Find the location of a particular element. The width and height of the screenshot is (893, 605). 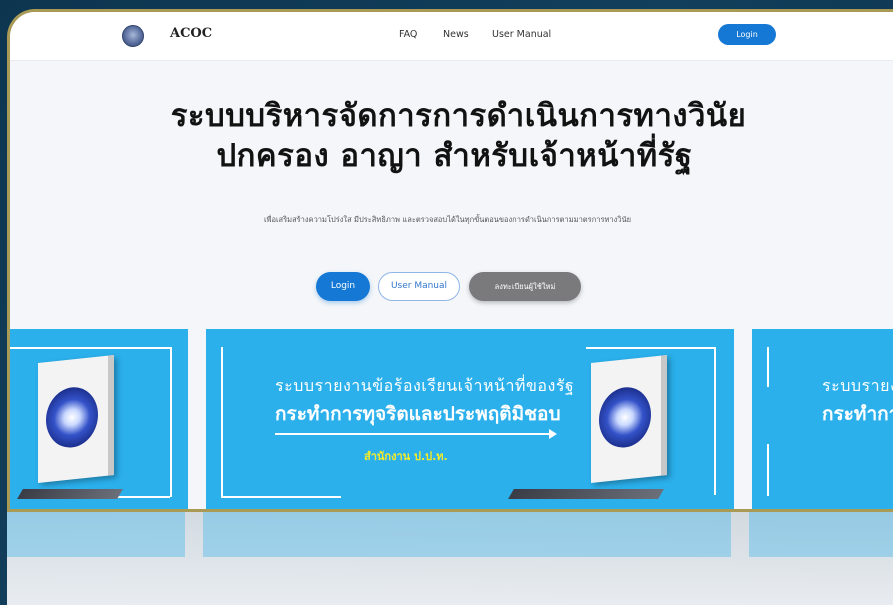

banner-next-title-line1: ระบบรายง is located at coordinates (857, 385).